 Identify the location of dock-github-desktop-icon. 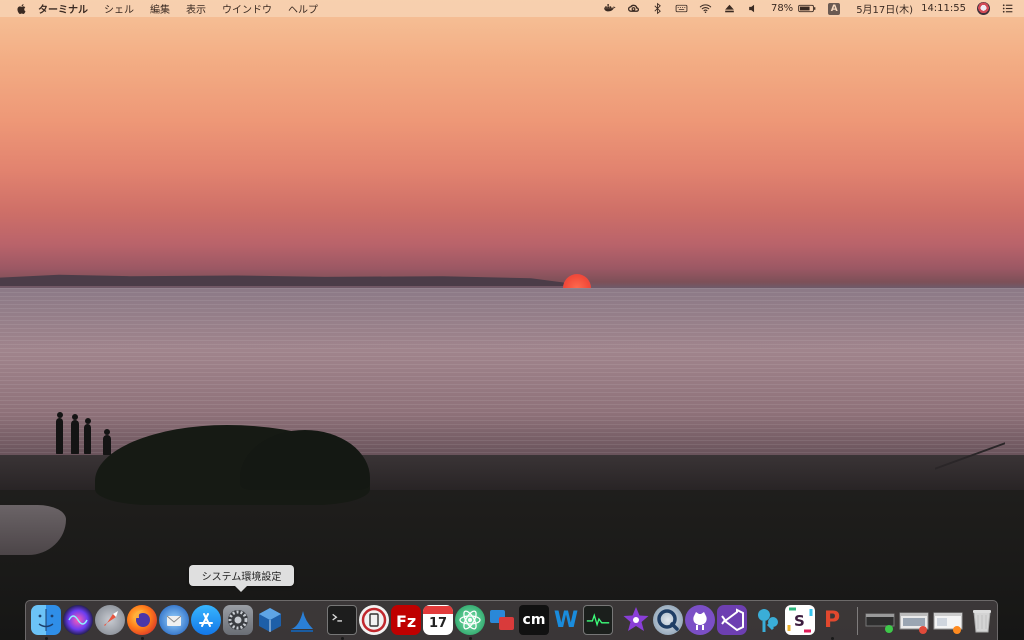
(700, 620).